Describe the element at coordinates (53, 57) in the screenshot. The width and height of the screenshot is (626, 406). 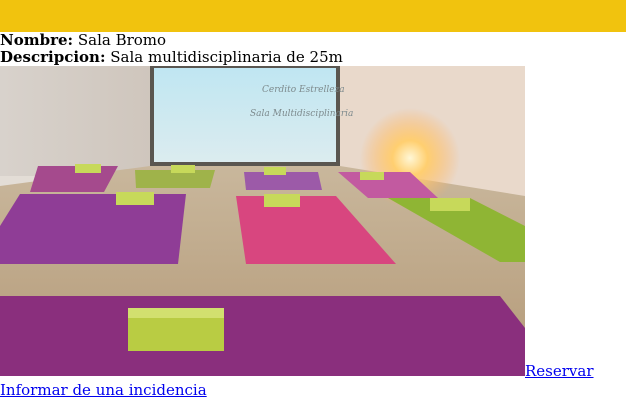
I see `room-description-label: Descripcion:` at that location.